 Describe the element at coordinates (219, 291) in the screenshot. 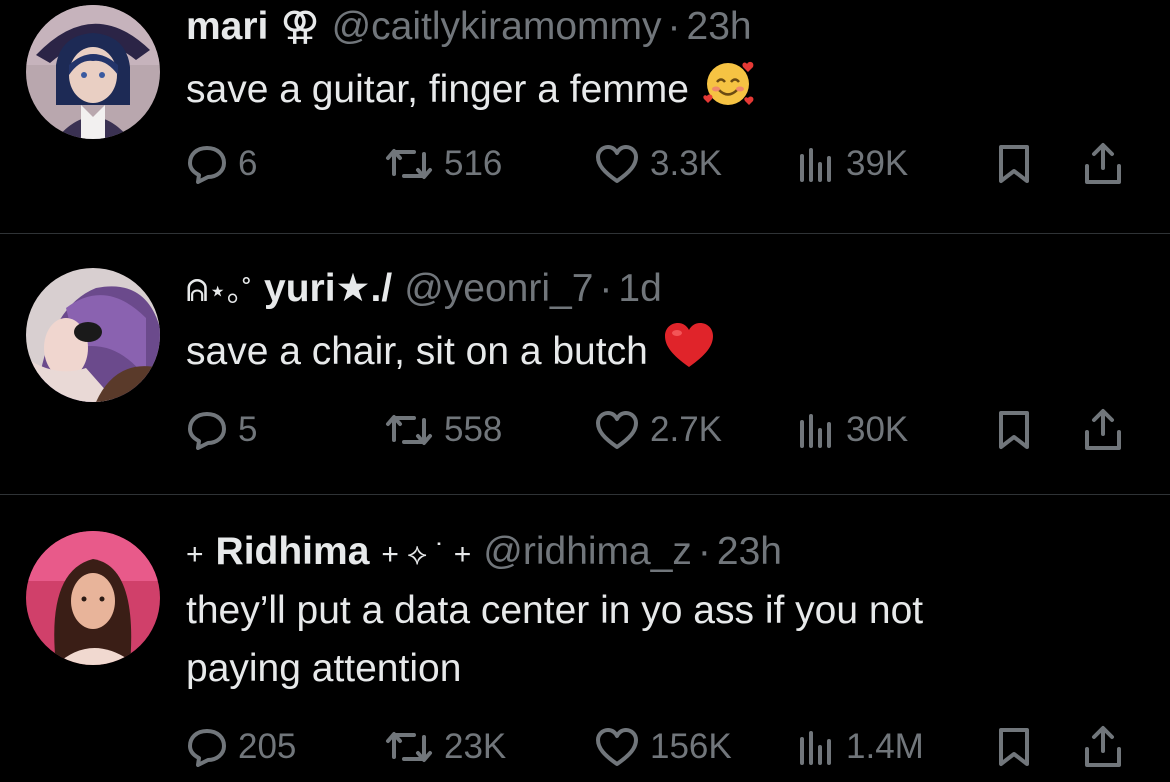

I see `name-prefix: ᕱ⋆｡˚` at that location.